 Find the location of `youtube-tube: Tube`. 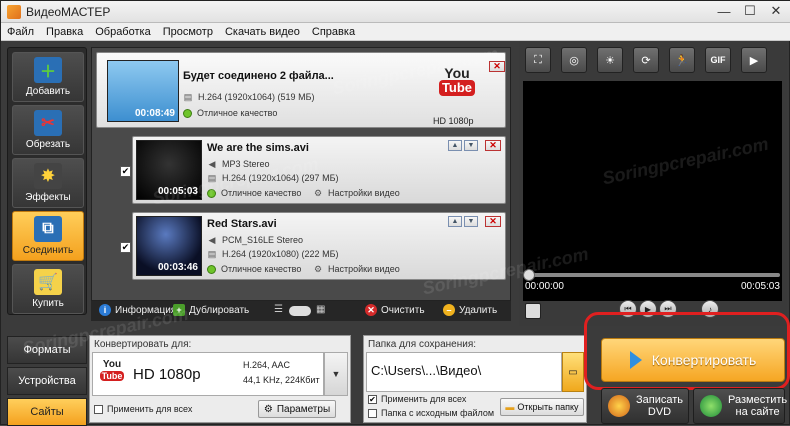

youtube-tube: Tube is located at coordinates (457, 88).